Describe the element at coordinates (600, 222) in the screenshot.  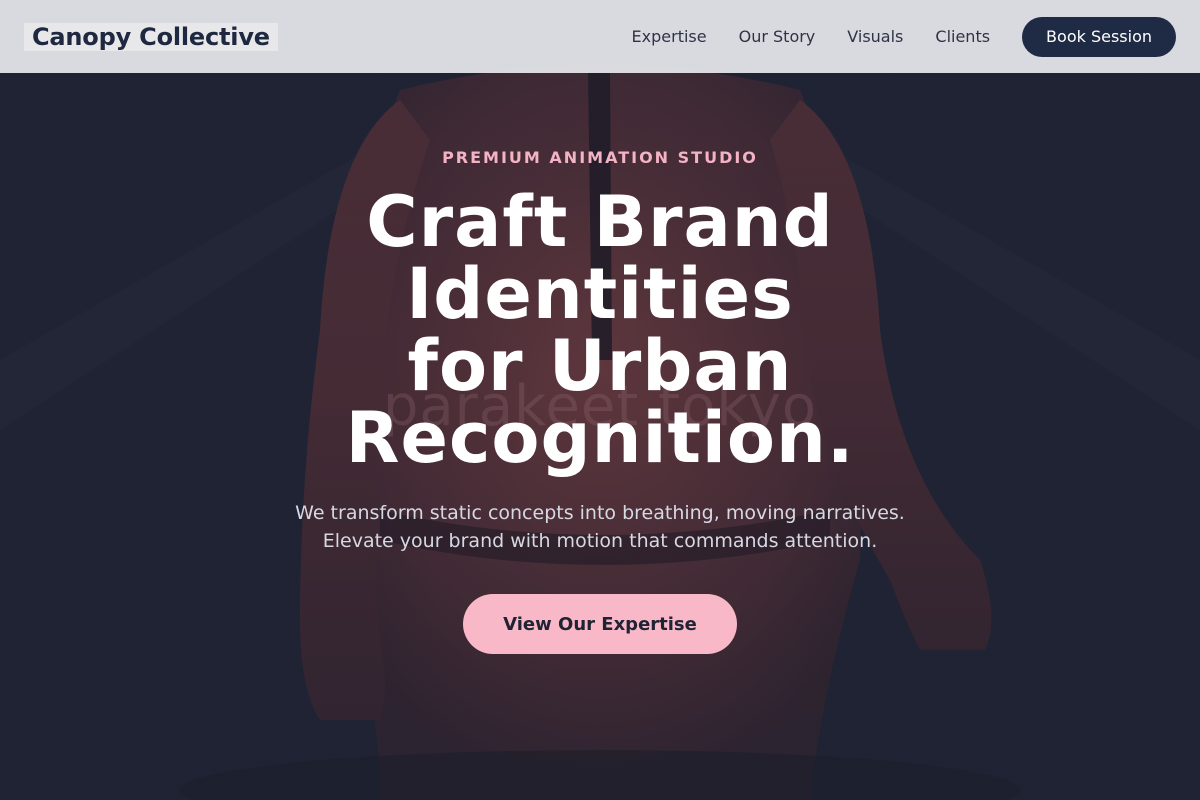
I see `headline-line: Craft Brand` at that location.